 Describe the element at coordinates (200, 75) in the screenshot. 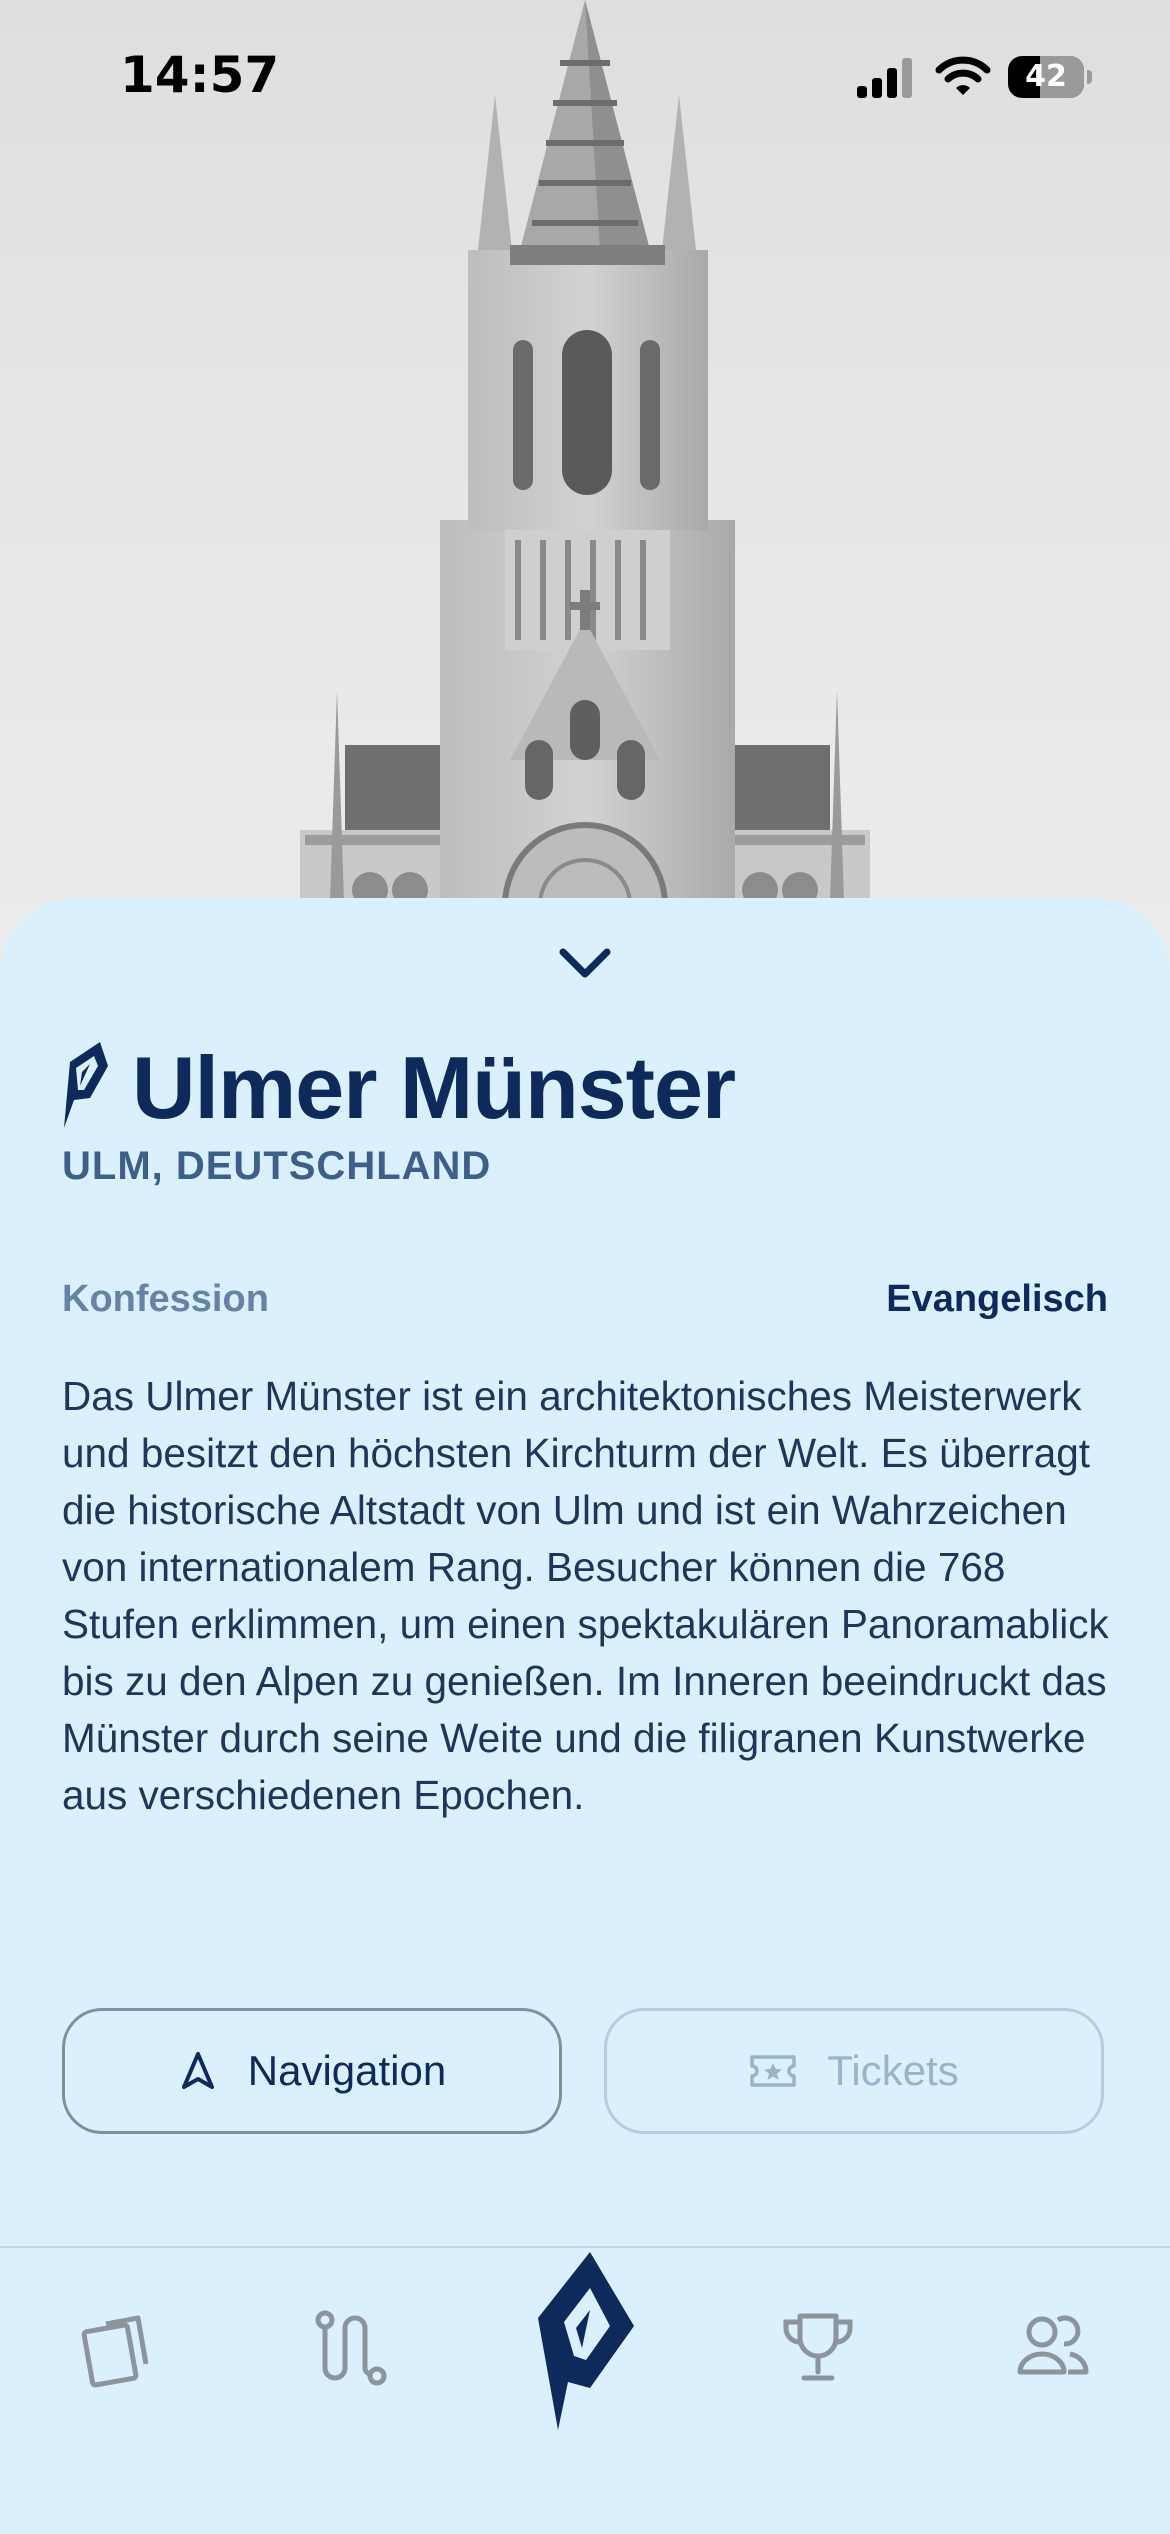

I see `status-time: 14:57` at that location.